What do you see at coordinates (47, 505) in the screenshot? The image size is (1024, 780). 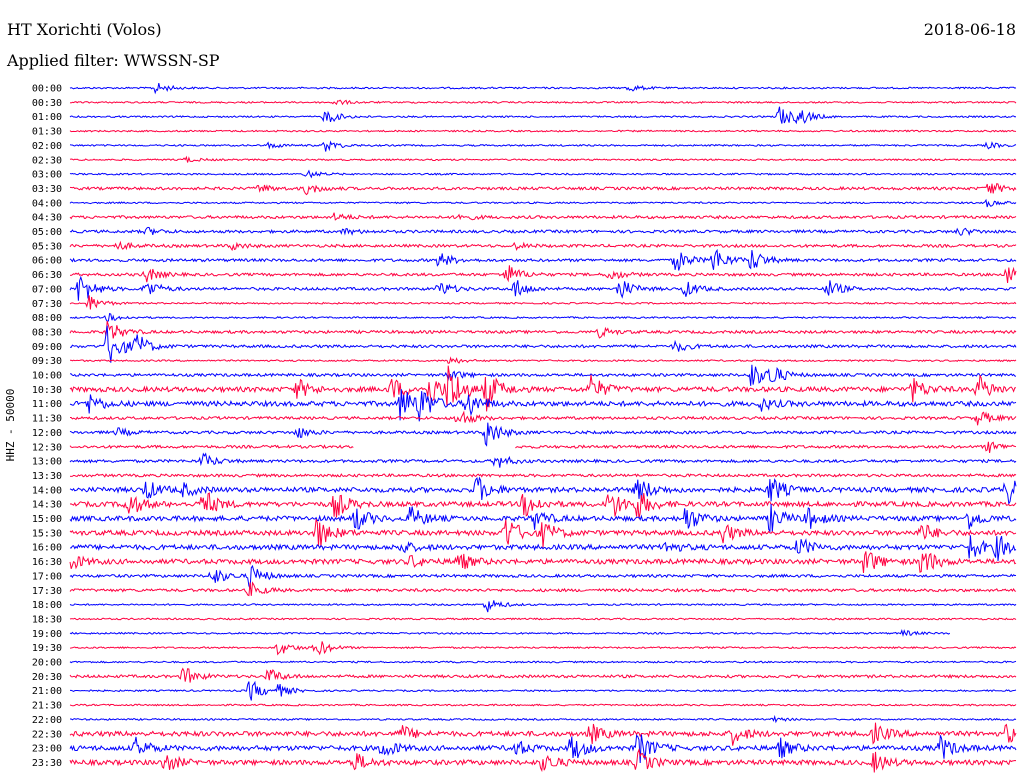 I see `time-label: 14:30` at bounding box center [47, 505].